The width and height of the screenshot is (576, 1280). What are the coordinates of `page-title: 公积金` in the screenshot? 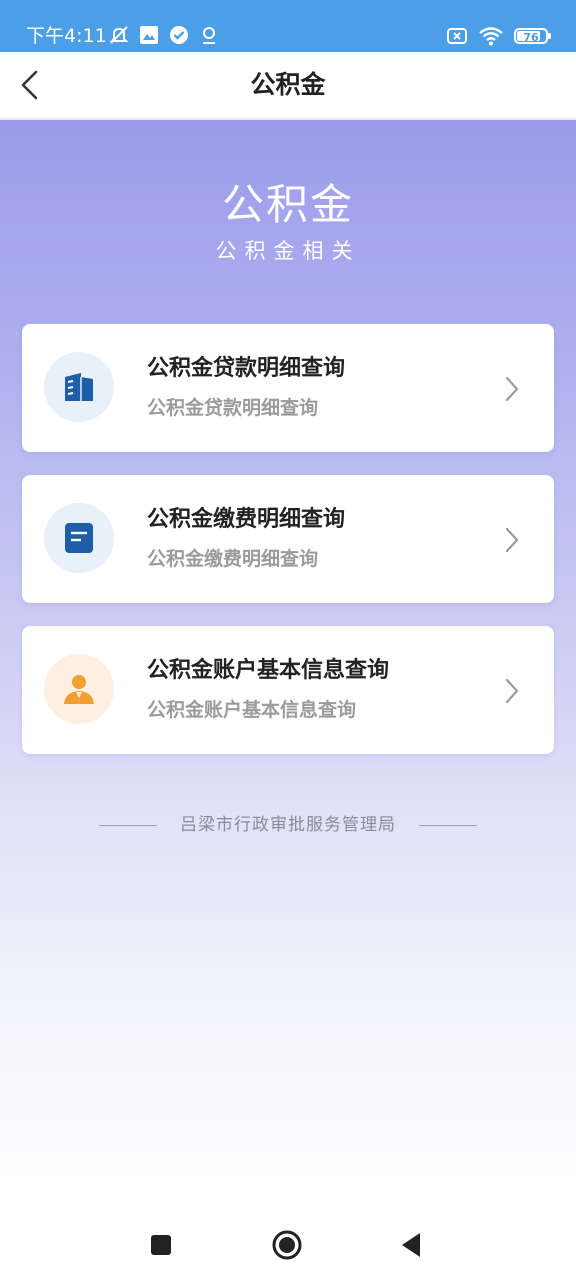 It's located at (288, 85).